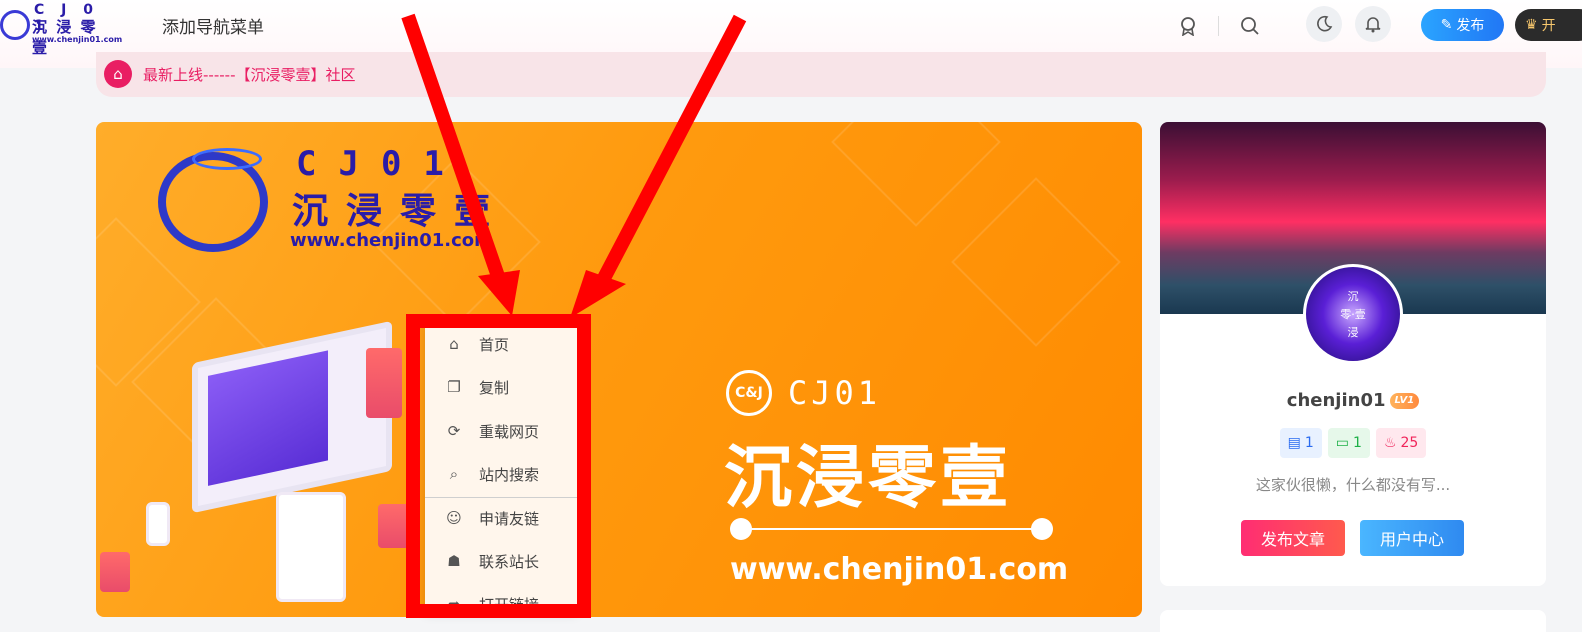 This screenshot has height=632, width=1582. I want to click on stat-comments: ▭ 1, so click(1348, 443).